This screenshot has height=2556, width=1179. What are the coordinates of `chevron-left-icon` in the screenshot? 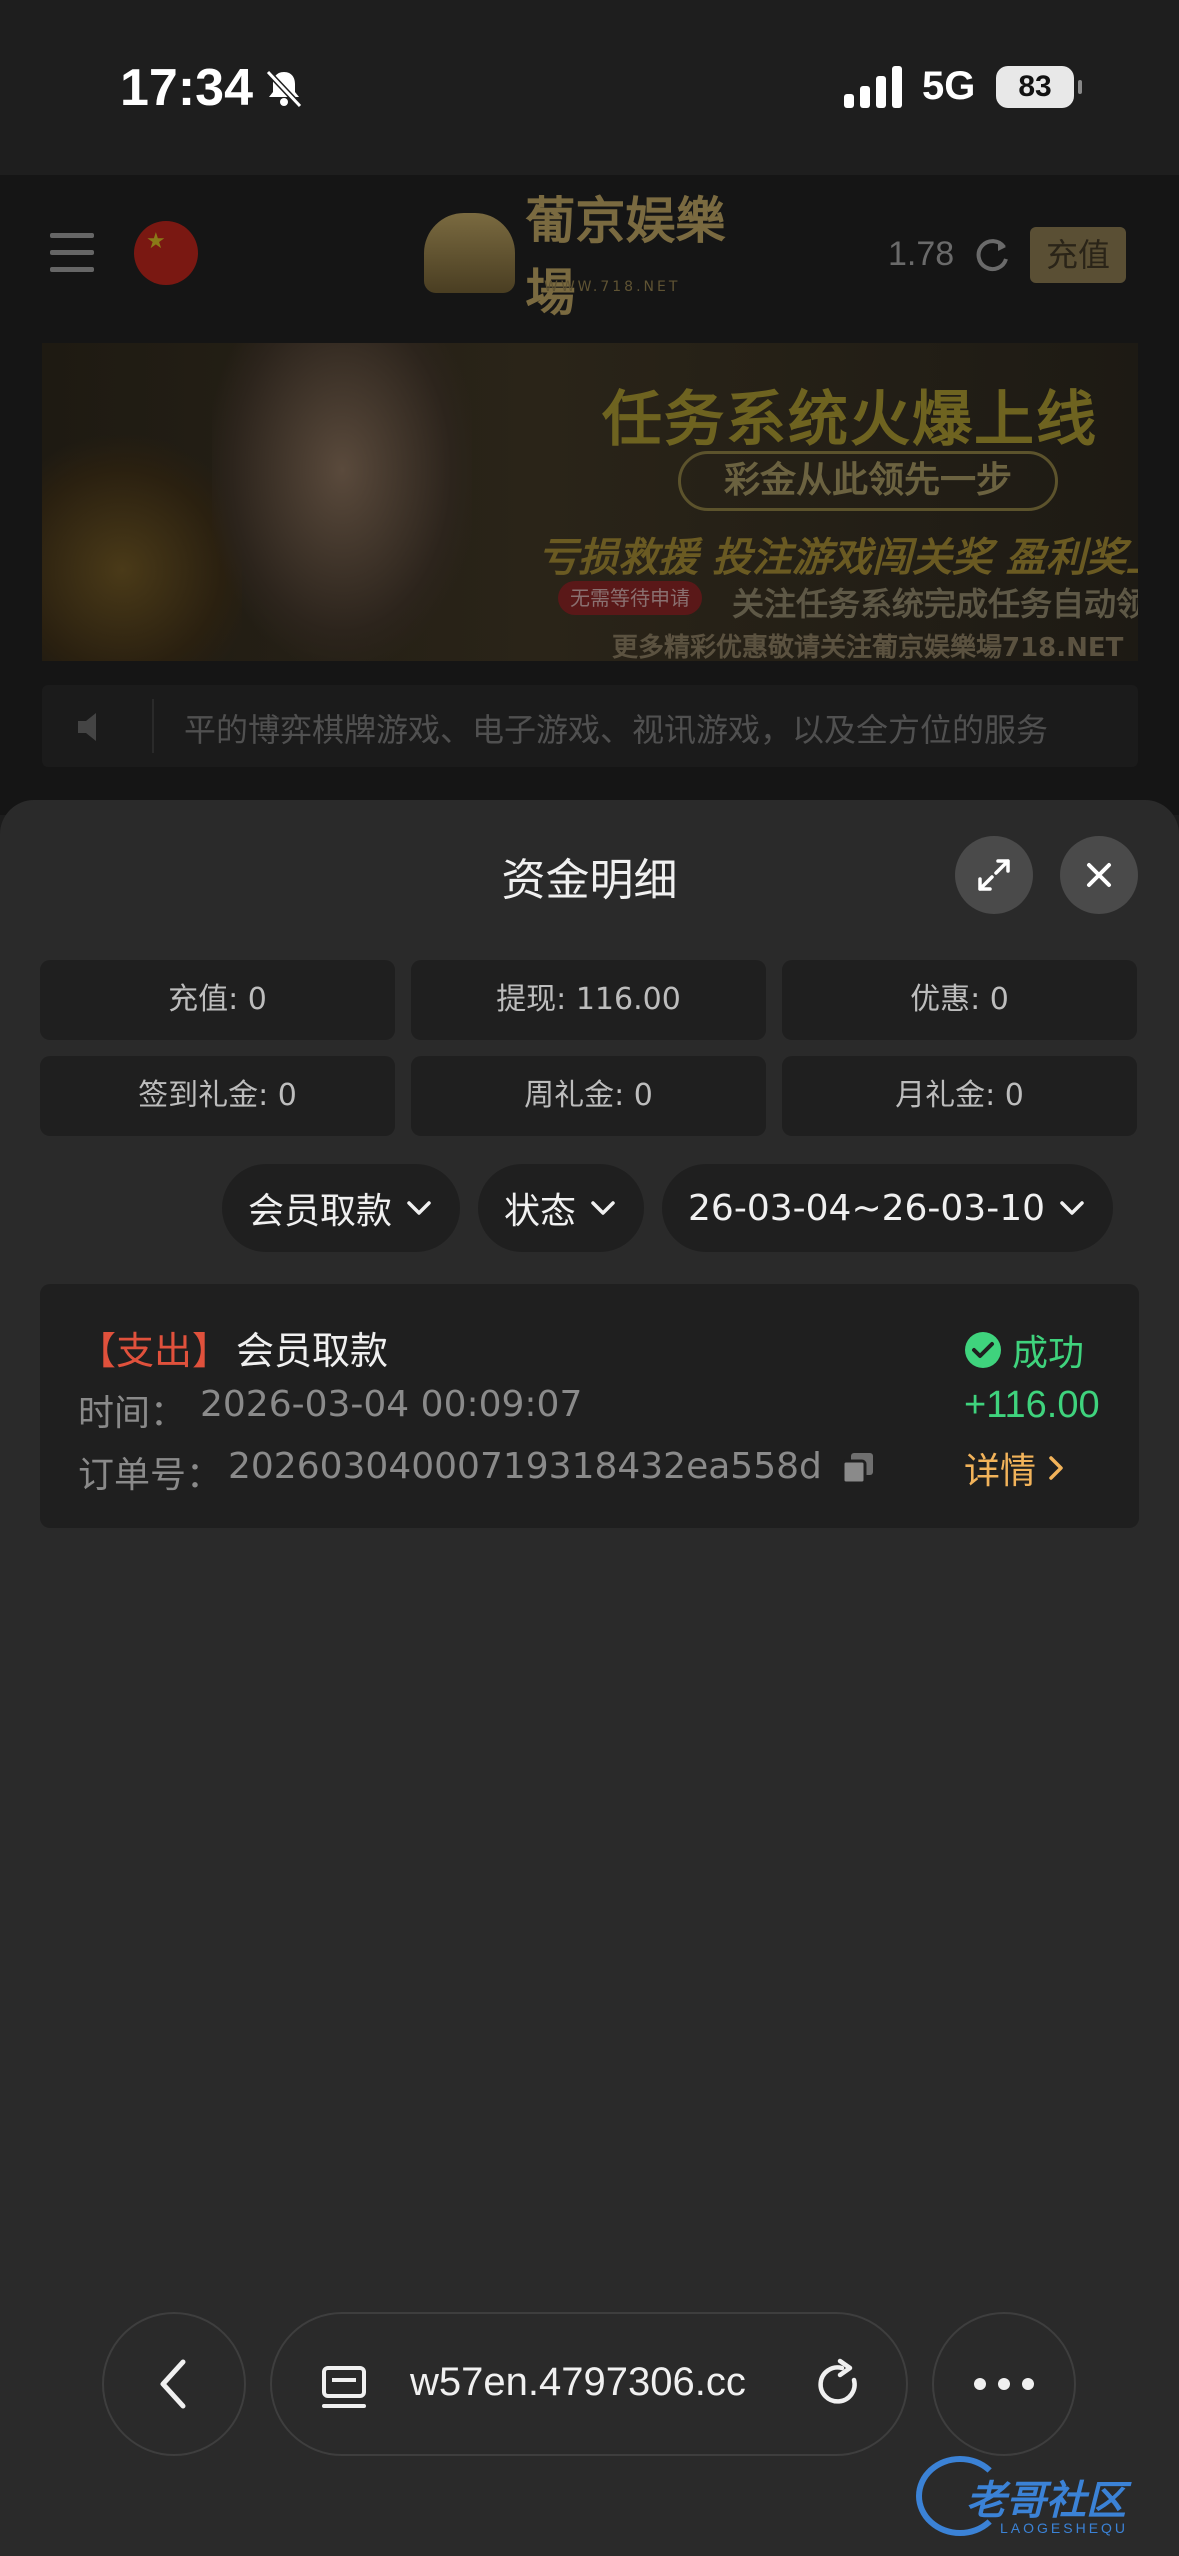 It's located at (173, 2384).